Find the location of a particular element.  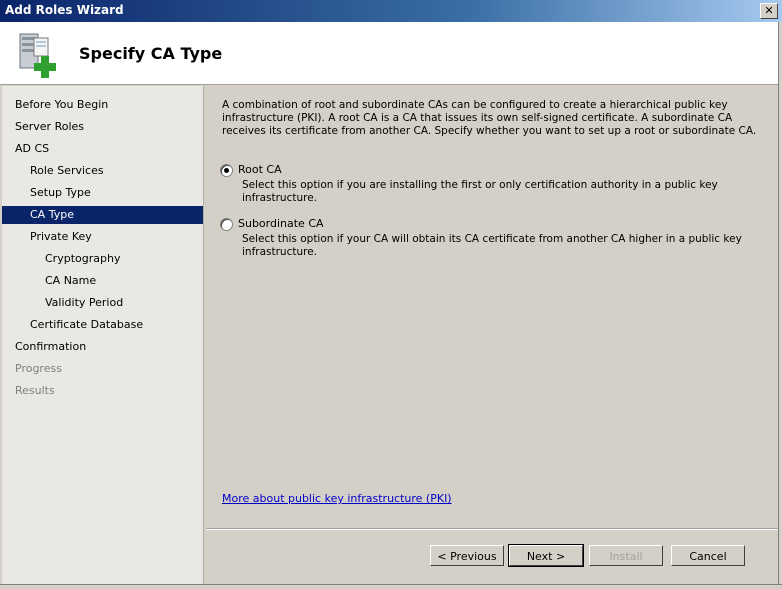

page-title: Specify CA Type is located at coordinates (151, 53).